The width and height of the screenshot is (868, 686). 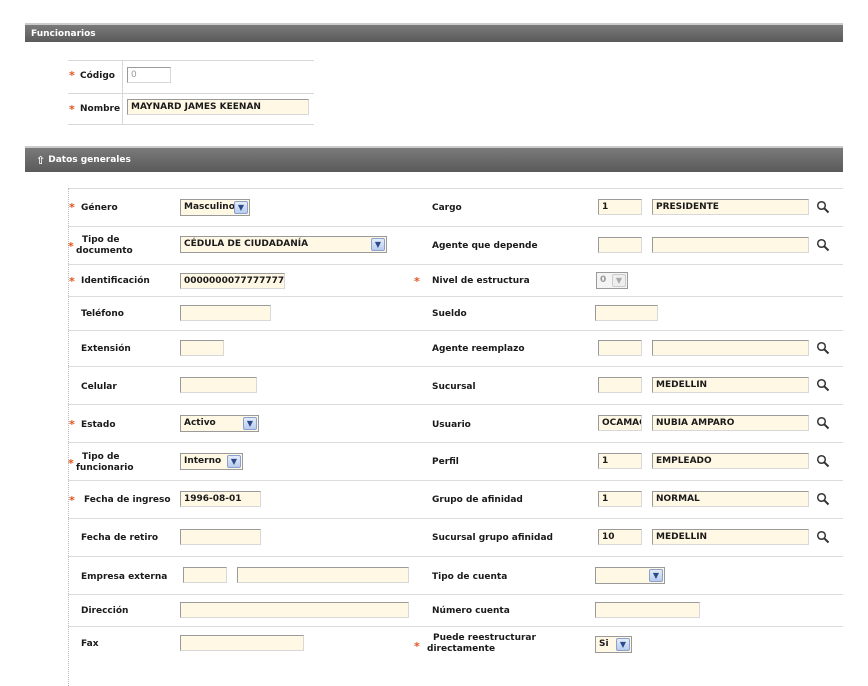 I want to click on perfil-input: EMPLEADO, so click(x=730, y=461).